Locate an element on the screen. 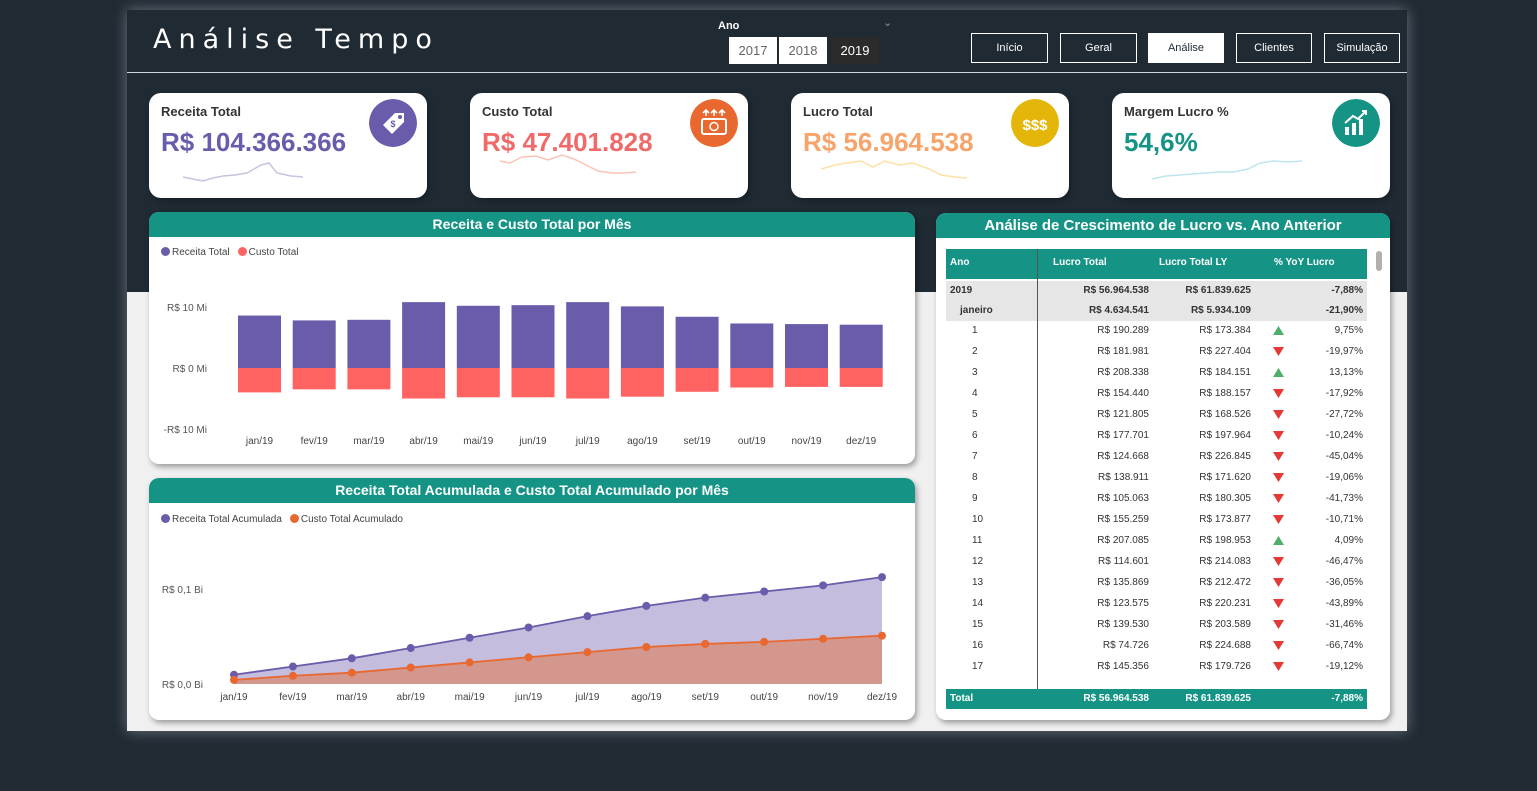 Image resolution: width=1537 pixels, height=791 pixels. kpi-card-custo: Custo Total R$ 47.401.828 is located at coordinates (609, 145).